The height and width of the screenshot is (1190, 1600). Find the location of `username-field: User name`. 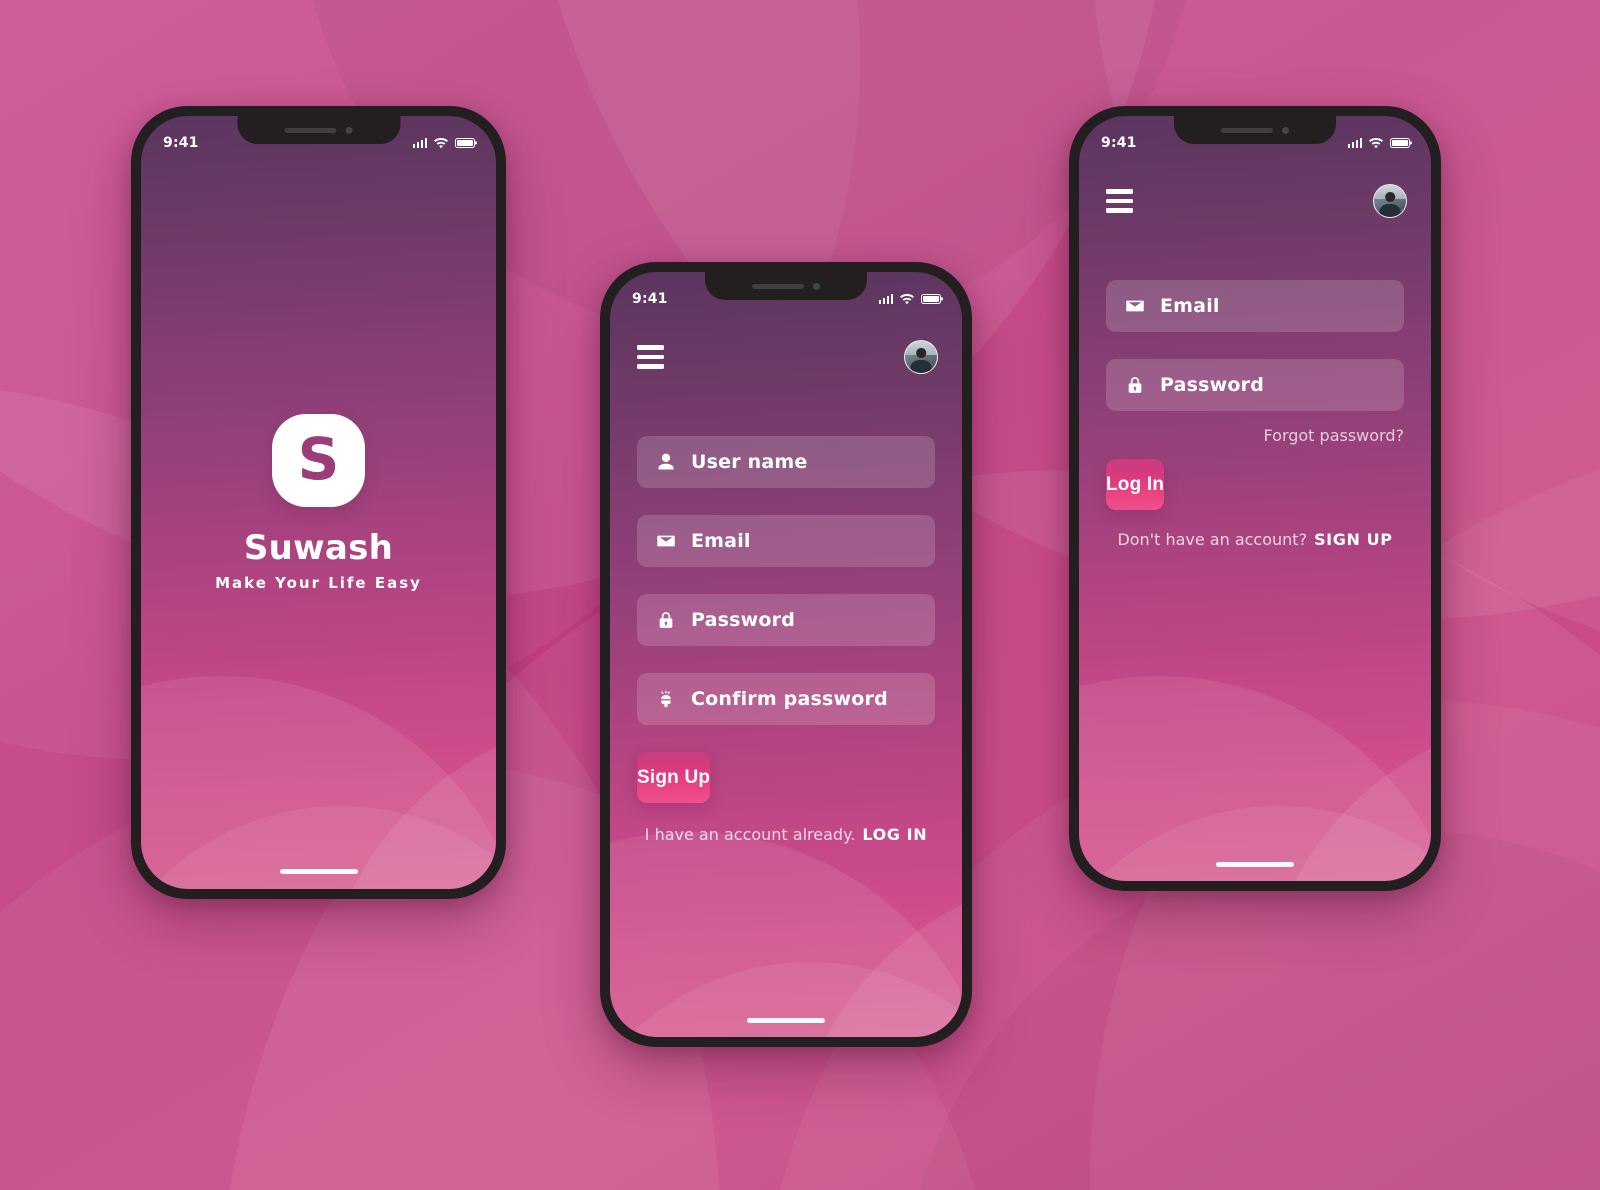

username-field: User name is located at coordinates (786, 462).